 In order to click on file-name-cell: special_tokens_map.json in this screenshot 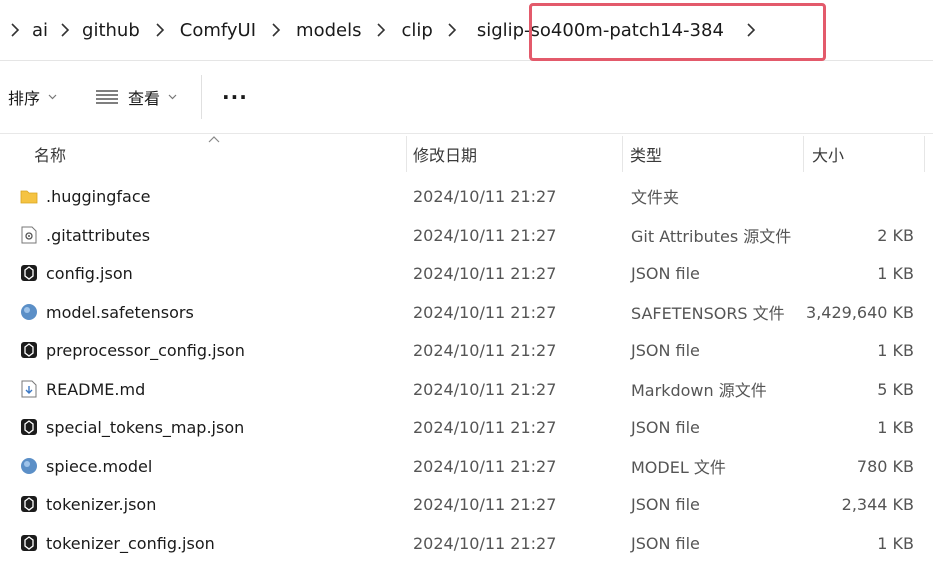, I will do `click(132, 427)`.